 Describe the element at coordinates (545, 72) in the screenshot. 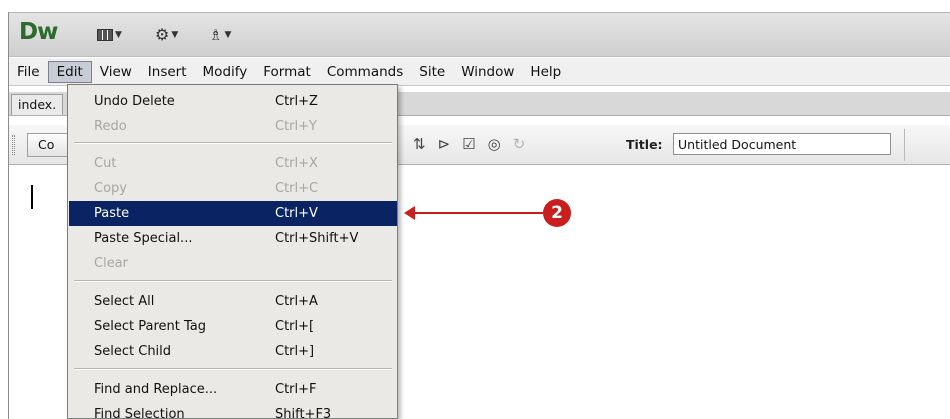

I see `menu-help: Help` at that location.